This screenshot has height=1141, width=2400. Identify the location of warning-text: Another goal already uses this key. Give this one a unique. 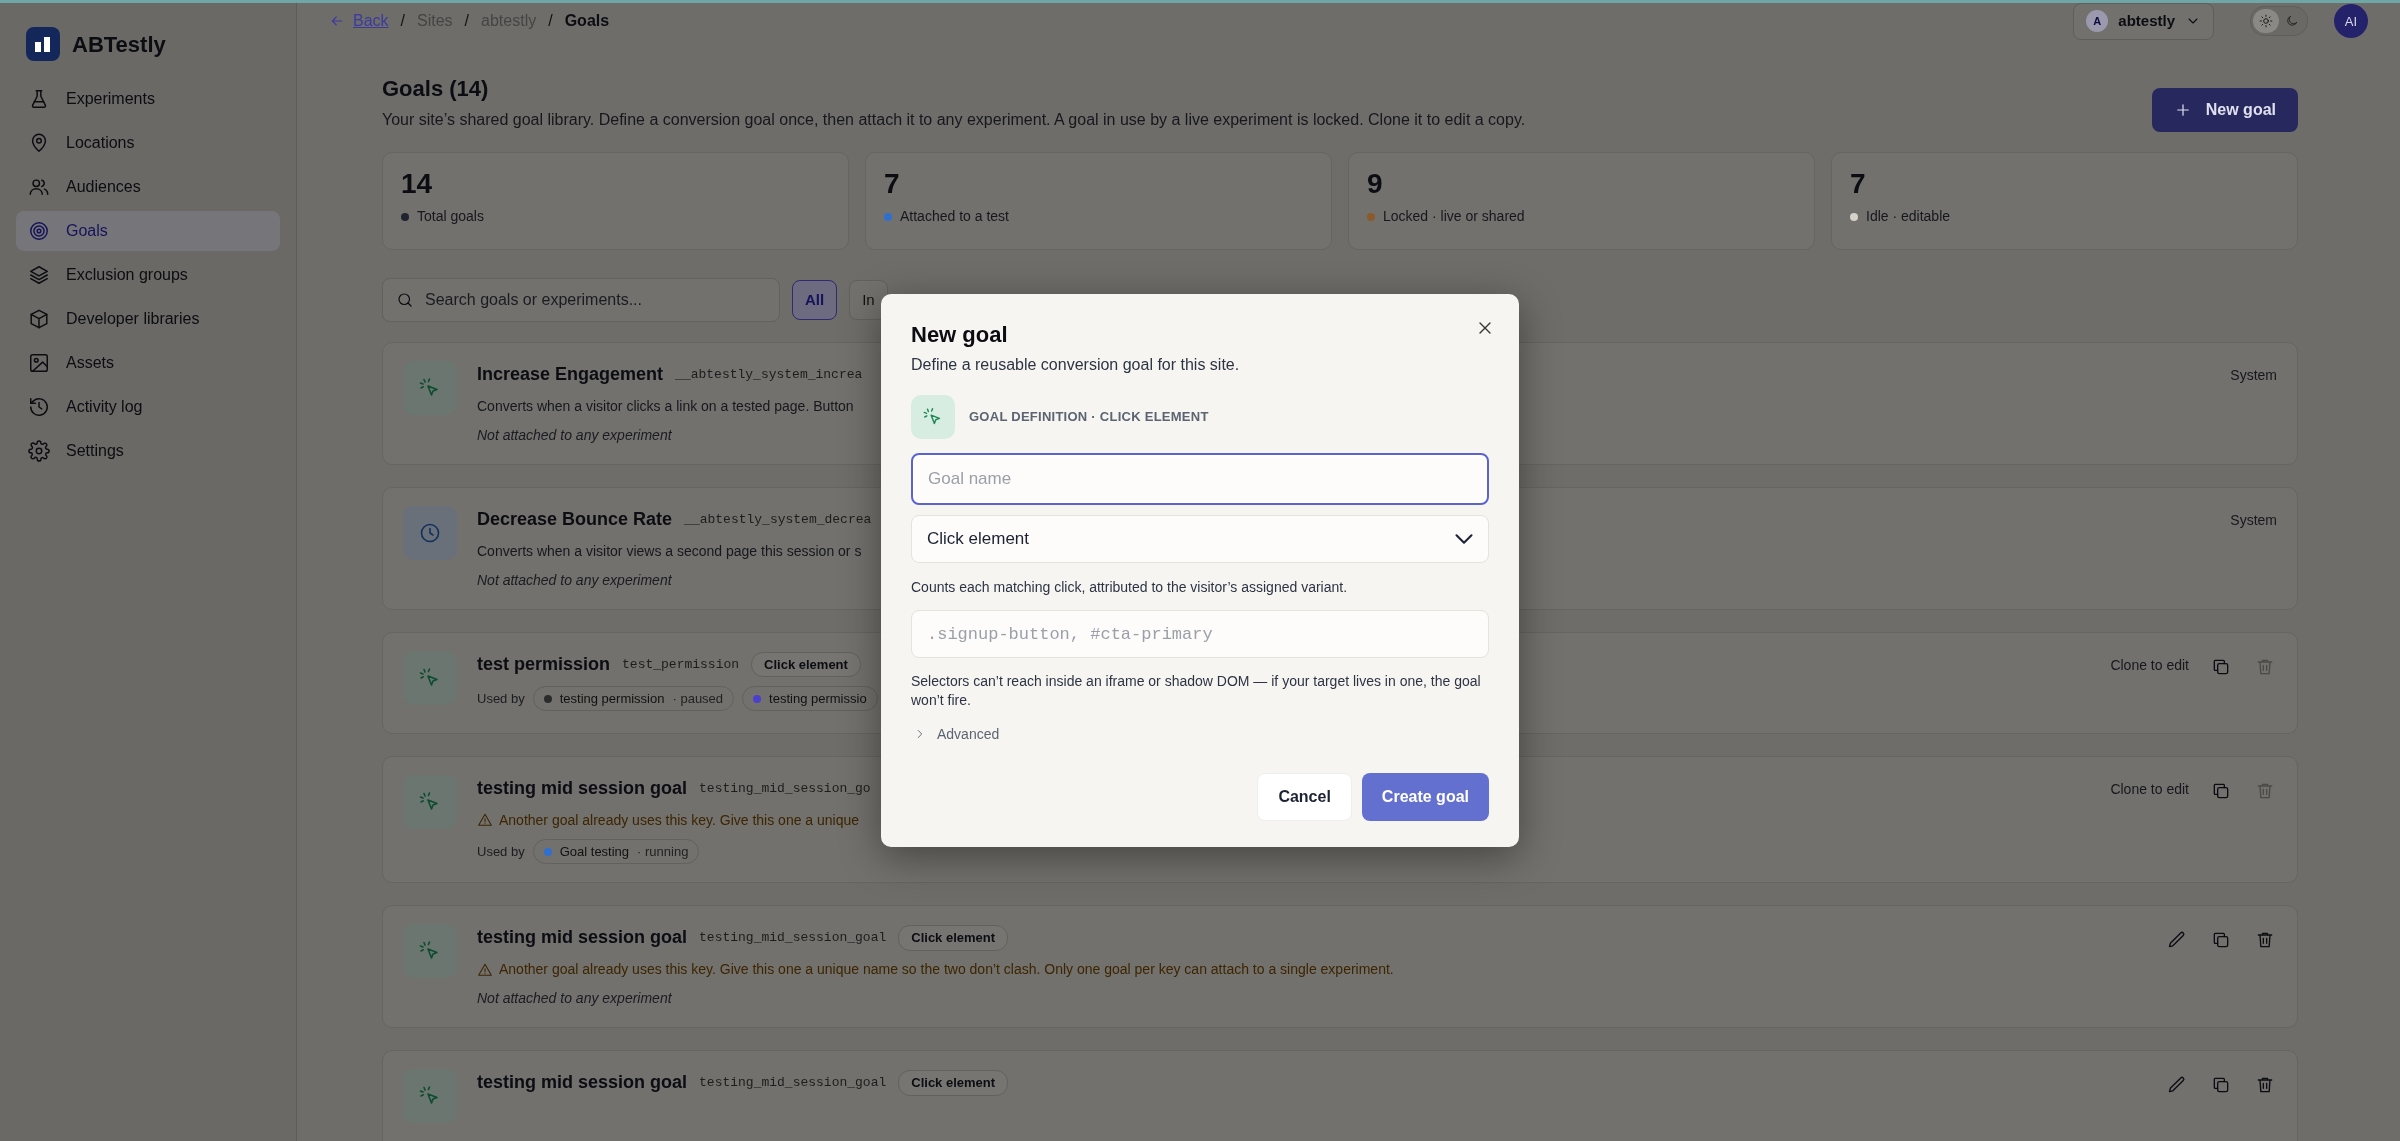
(679, 820).